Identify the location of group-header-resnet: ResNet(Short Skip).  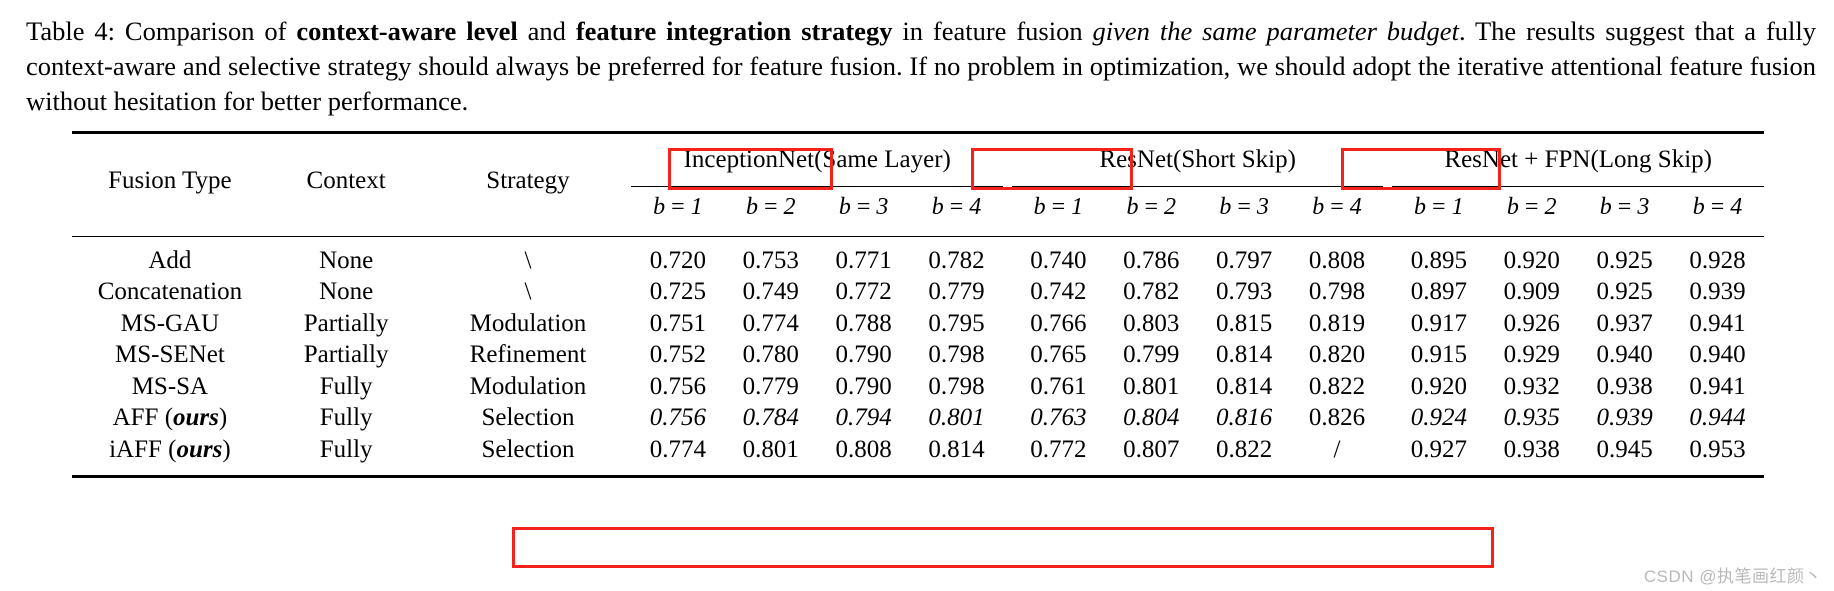
(1197, 159).